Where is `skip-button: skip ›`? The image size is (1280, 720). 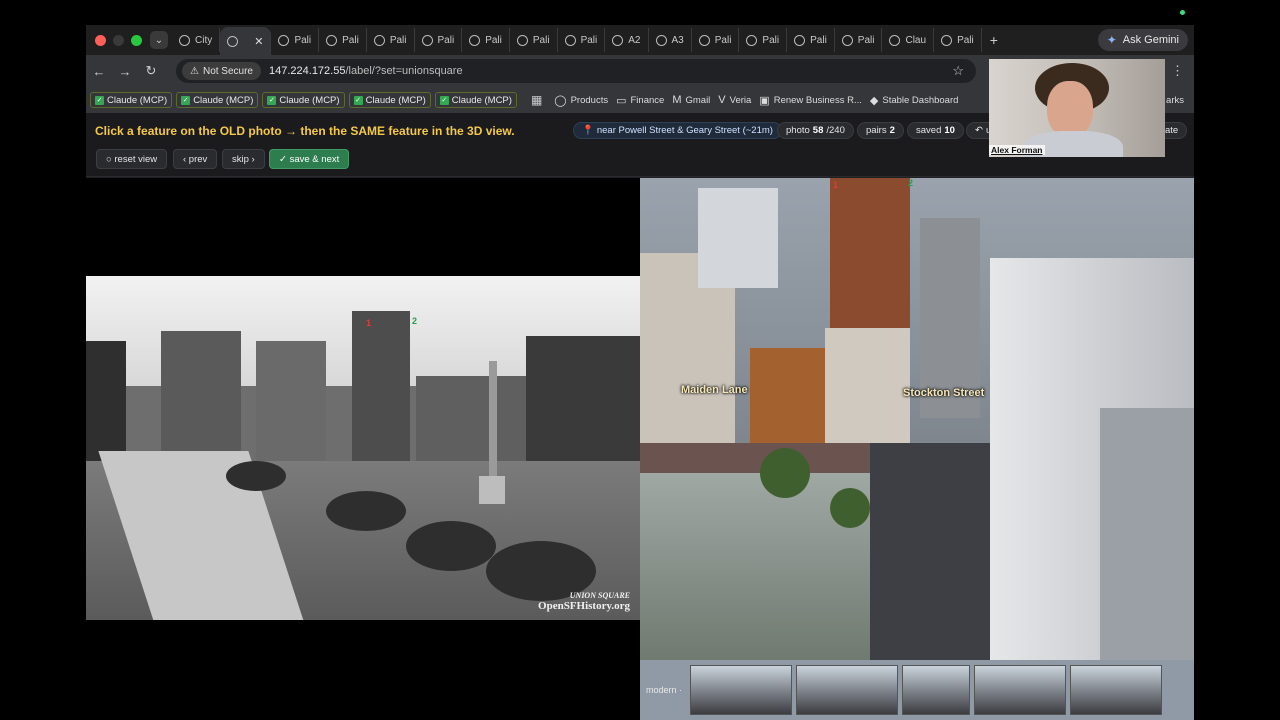
skip-button: skip › is located at coordinates (243, 159).